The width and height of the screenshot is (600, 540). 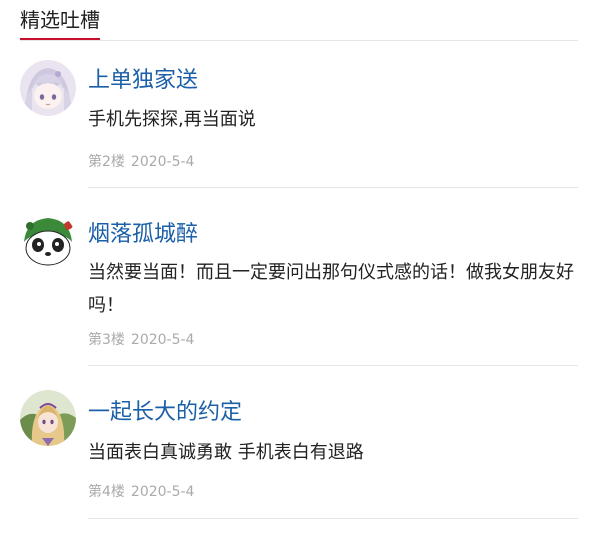 I want to click on section-header: 精选吐槽, so click(x=299, y=20).